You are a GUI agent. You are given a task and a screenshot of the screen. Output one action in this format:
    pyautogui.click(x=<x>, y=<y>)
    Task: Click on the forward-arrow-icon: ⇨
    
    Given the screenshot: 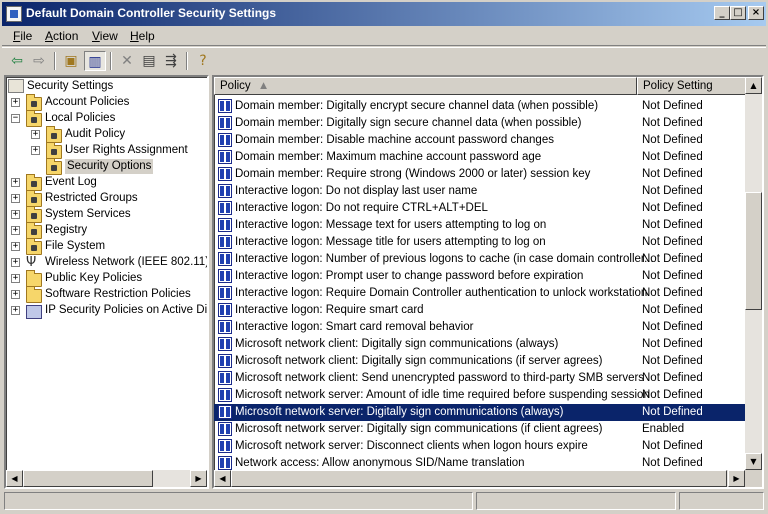 What is the action you would take?
    pyautogui.click(x=39, y=61)
    